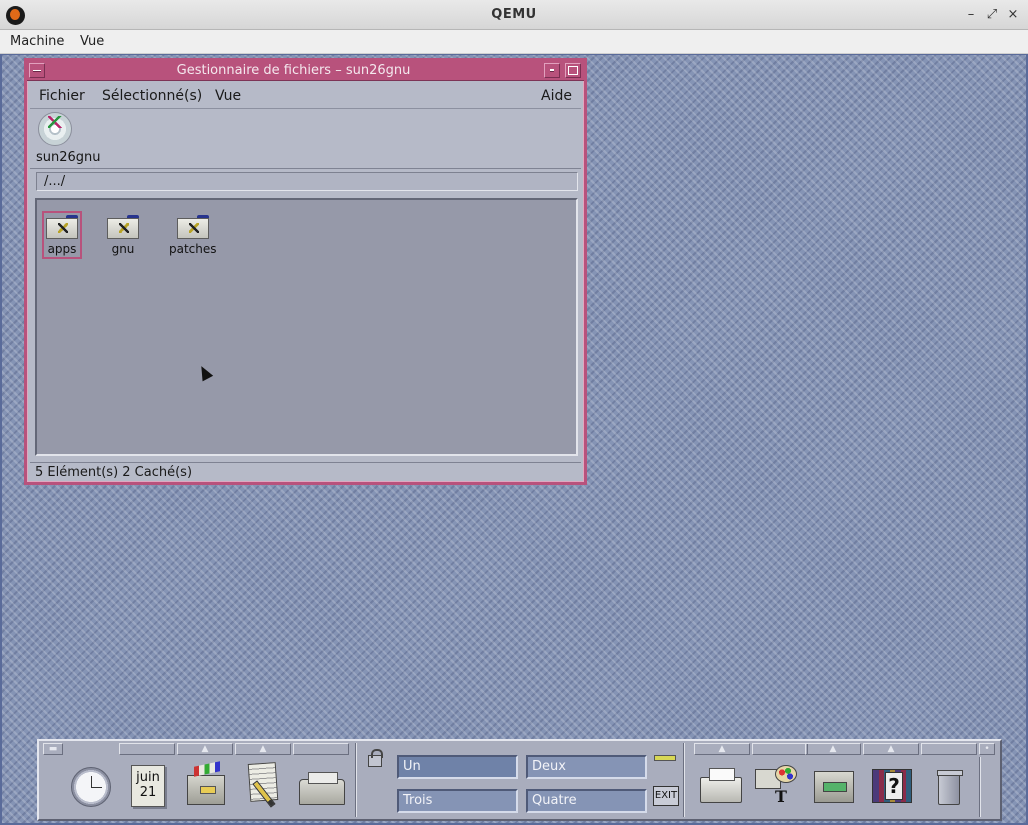 This screenshot has width=1028, height=825. What do you see at coordinates (205, 749) in the screenshot?
I see `subpanel-arrow-2: ▲` at bounding box center [205, 749].